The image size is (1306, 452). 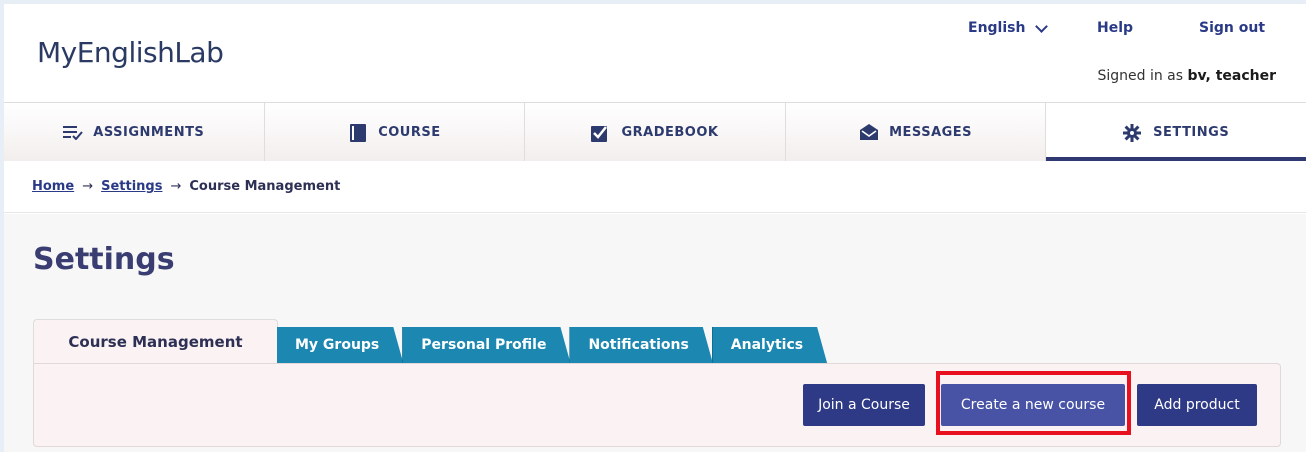 What do you see at coordinates (1191, 132) in the screenshot?
I see `nav-label: SETTINGS` at bounding box center [1191, 132].